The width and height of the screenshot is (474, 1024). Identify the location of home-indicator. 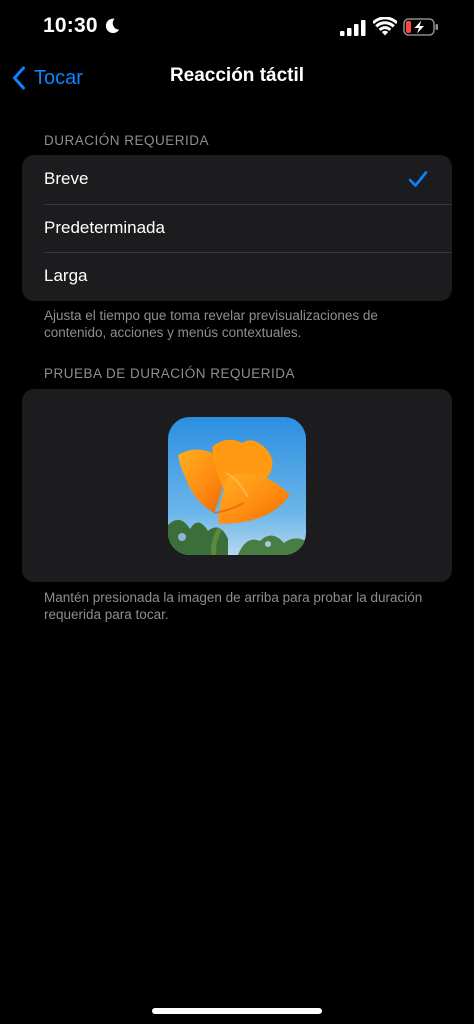
(237, 1011).